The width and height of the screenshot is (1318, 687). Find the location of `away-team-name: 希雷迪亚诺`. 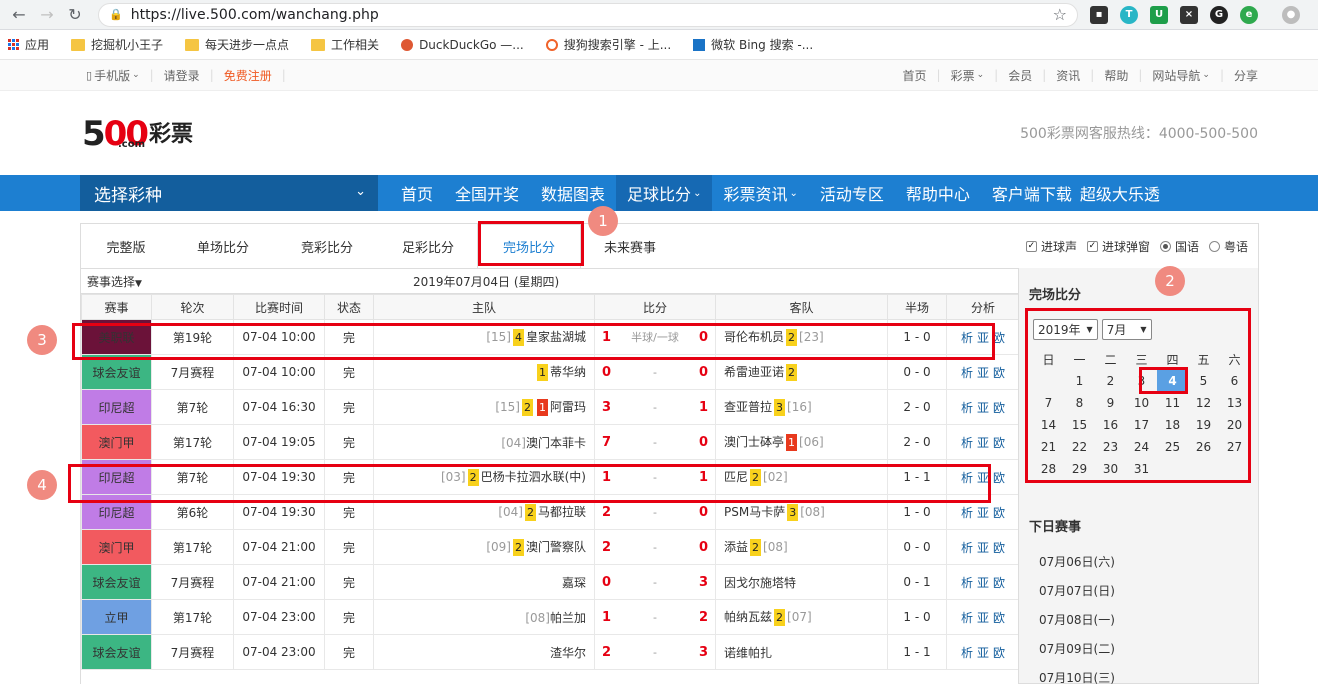

away-team-name: 希雷迪亚诺 is located at coordinates (754, 372).